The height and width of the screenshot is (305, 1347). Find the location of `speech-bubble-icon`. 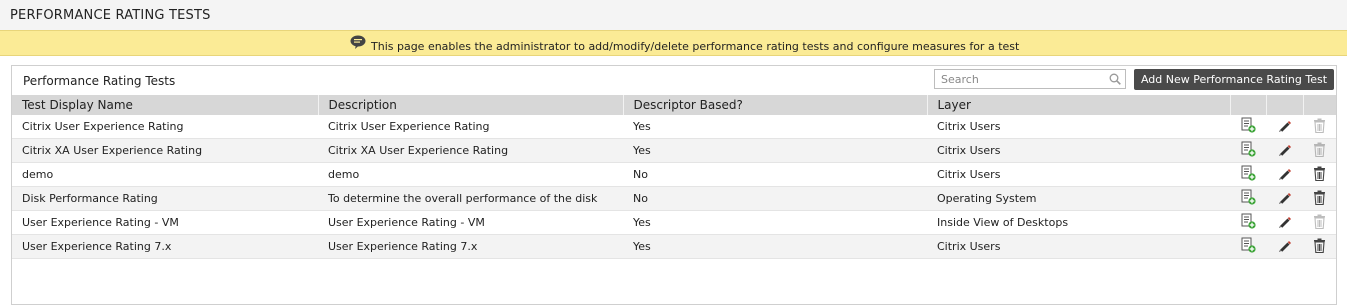

speech-bubble-icon is located at coordinates (358, 42).